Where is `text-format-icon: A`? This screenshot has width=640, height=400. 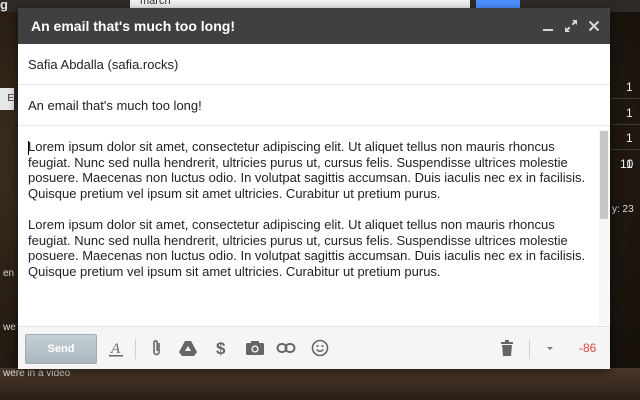 text-format-icon: A is located at coordinates (116, 348).